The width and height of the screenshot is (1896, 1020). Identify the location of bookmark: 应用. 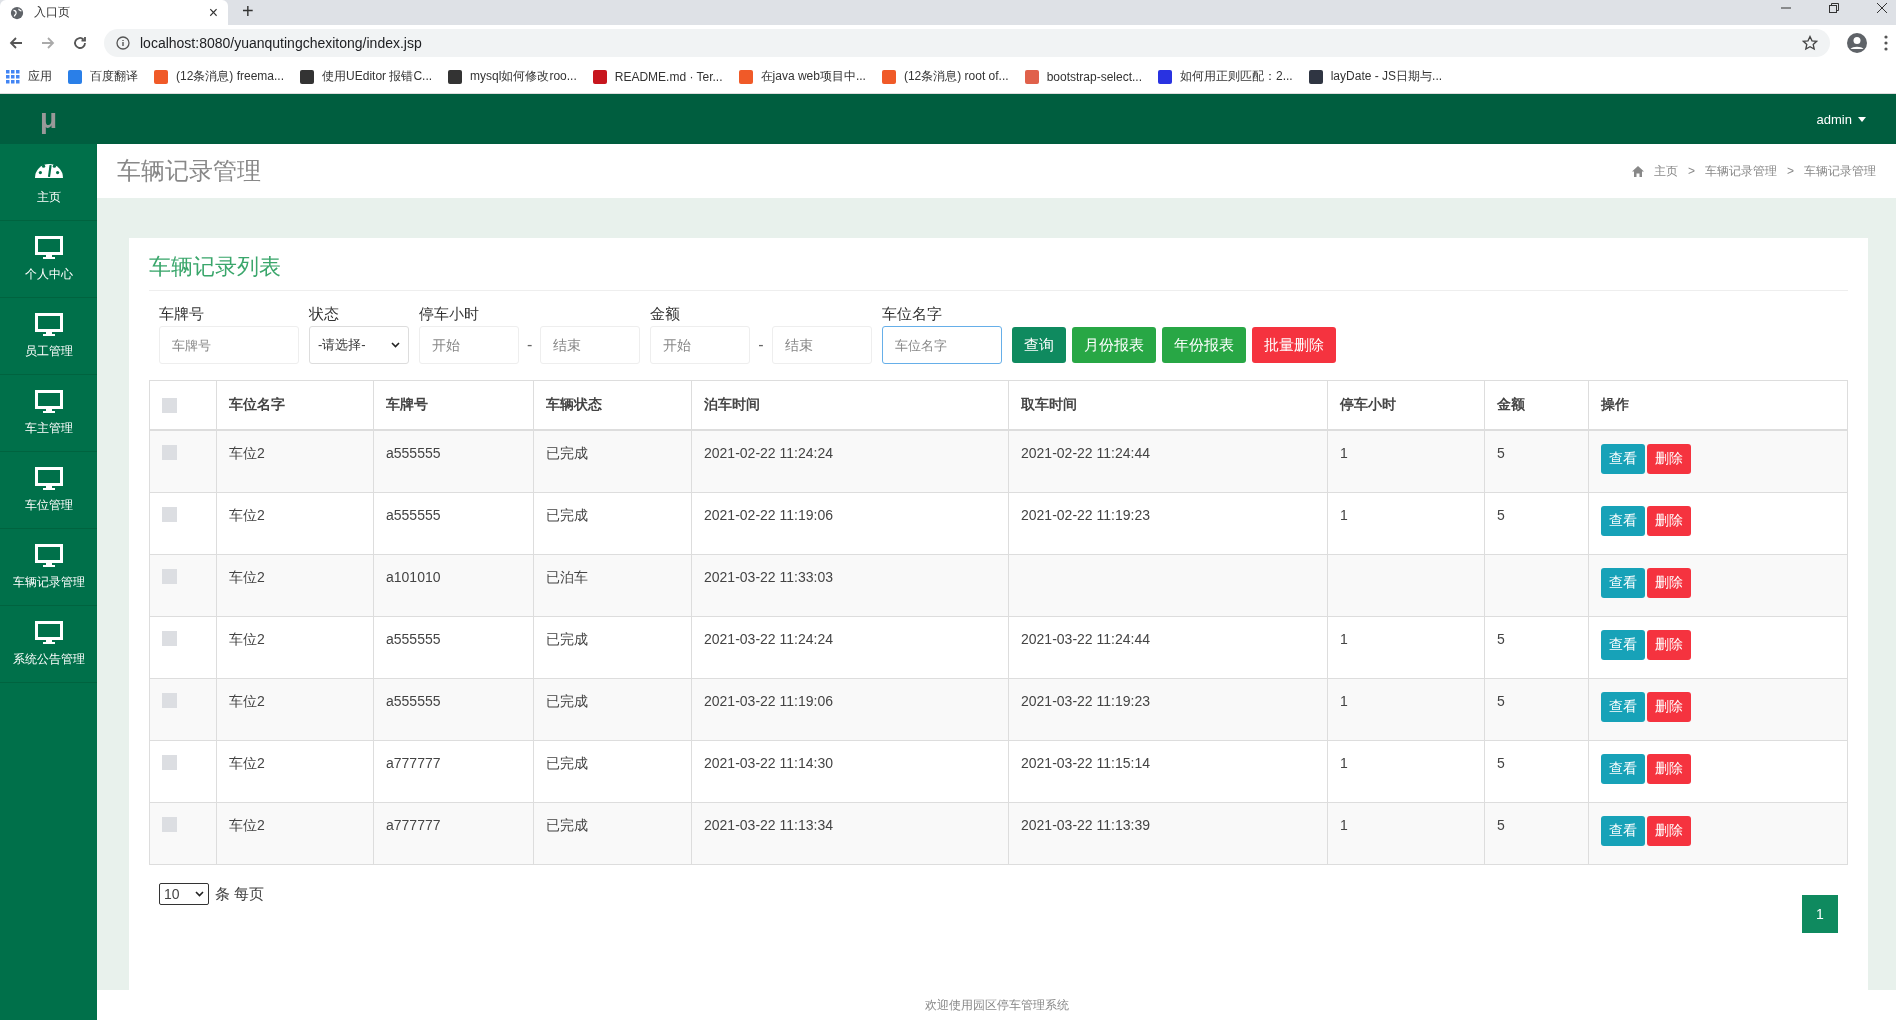
(29, 76).